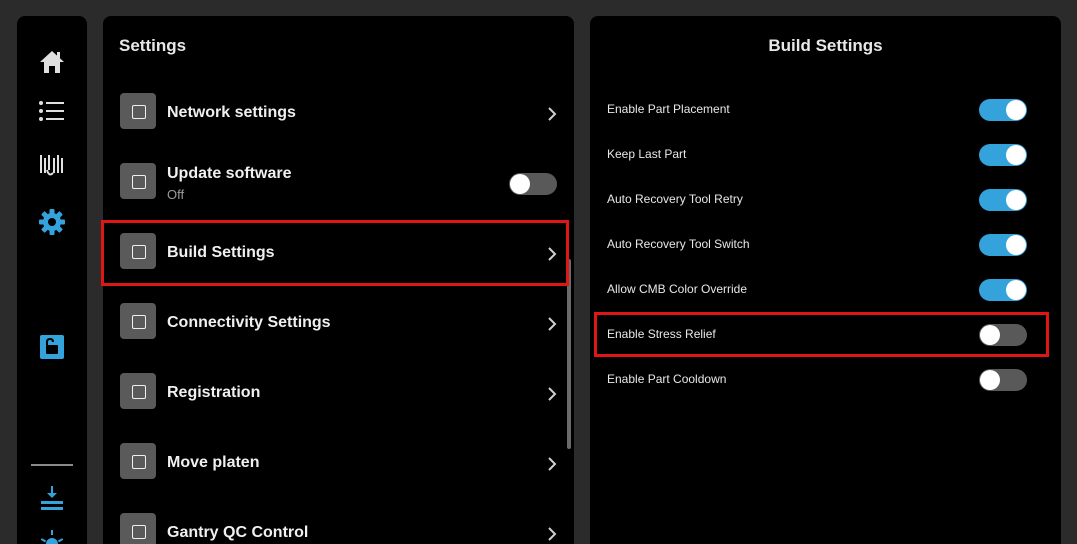 Image resolution: width=1077 pixels, height=544 pixels. Describe the element at coordinates (825, 110) in the screenshot. I see `build-row-enable-part-placement: Enable Part Placement` at that location.